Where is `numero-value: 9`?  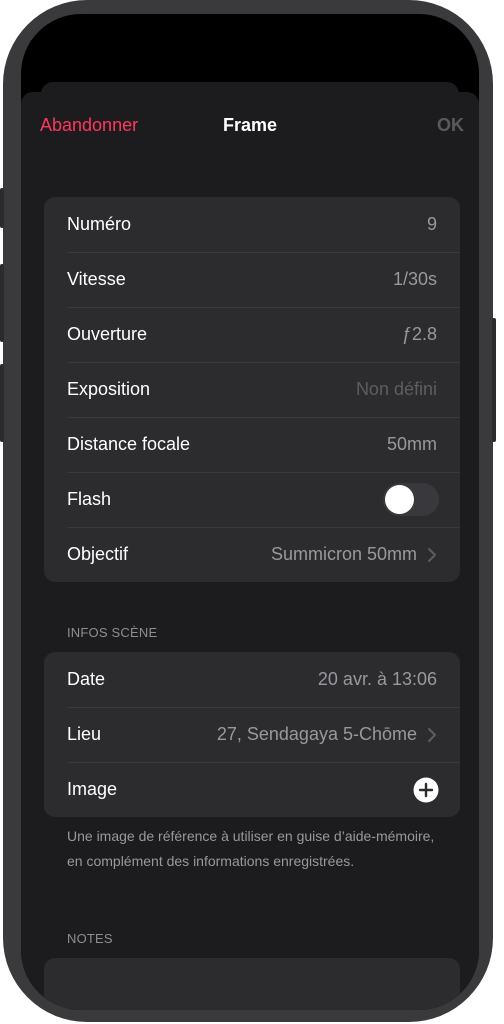
numero-value: 9 is located at coordinates (431, 224).